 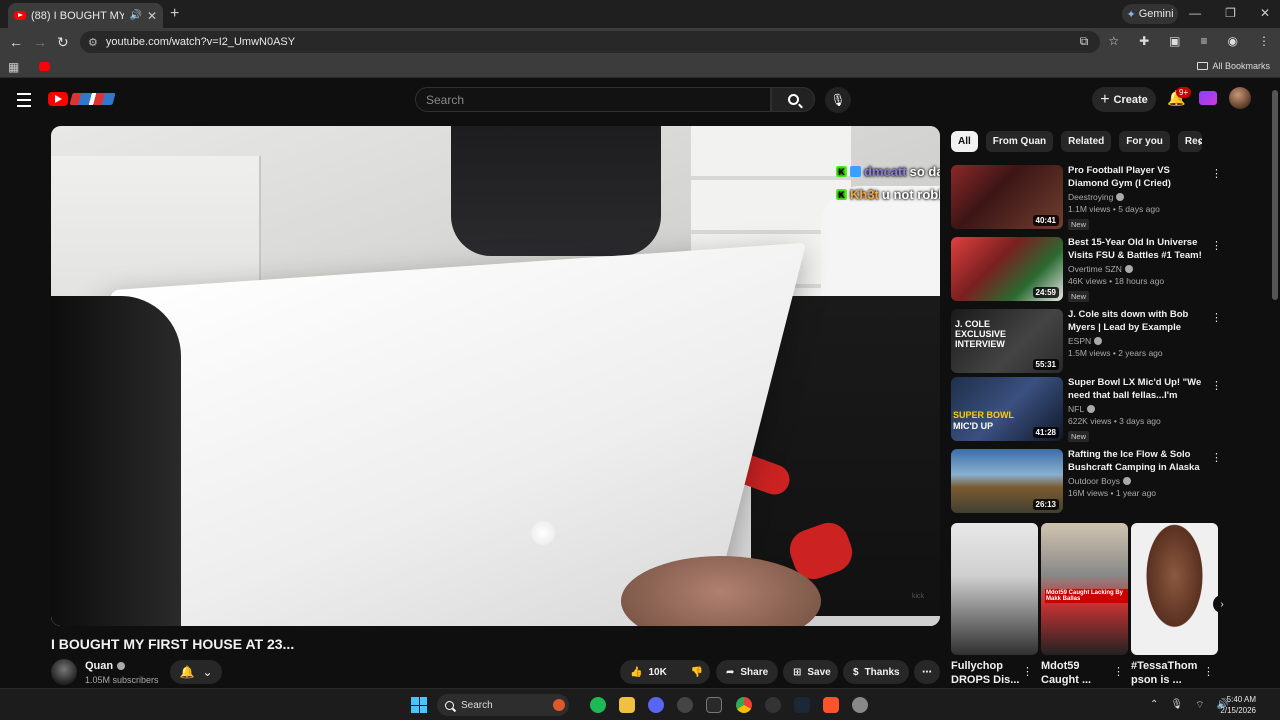 What do you see at coordinates (1199, 705) in the screenshot?
I see `network-icon: ⌔` at bounding box center [1199, 705].